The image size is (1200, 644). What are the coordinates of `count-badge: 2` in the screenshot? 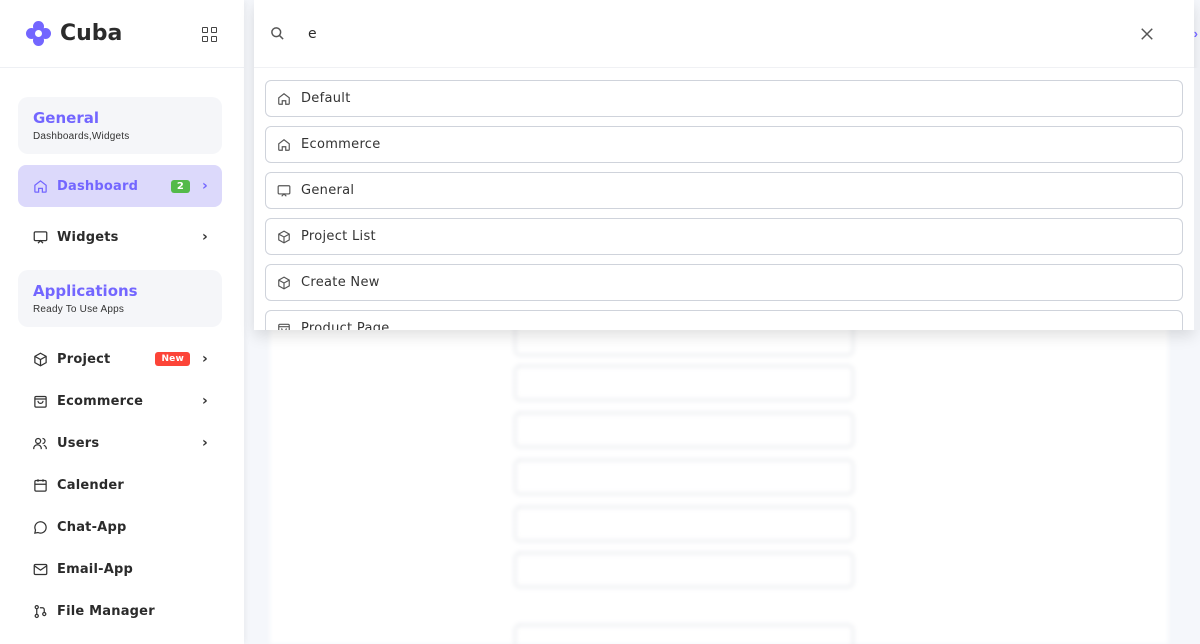 It's located at (180, 186).